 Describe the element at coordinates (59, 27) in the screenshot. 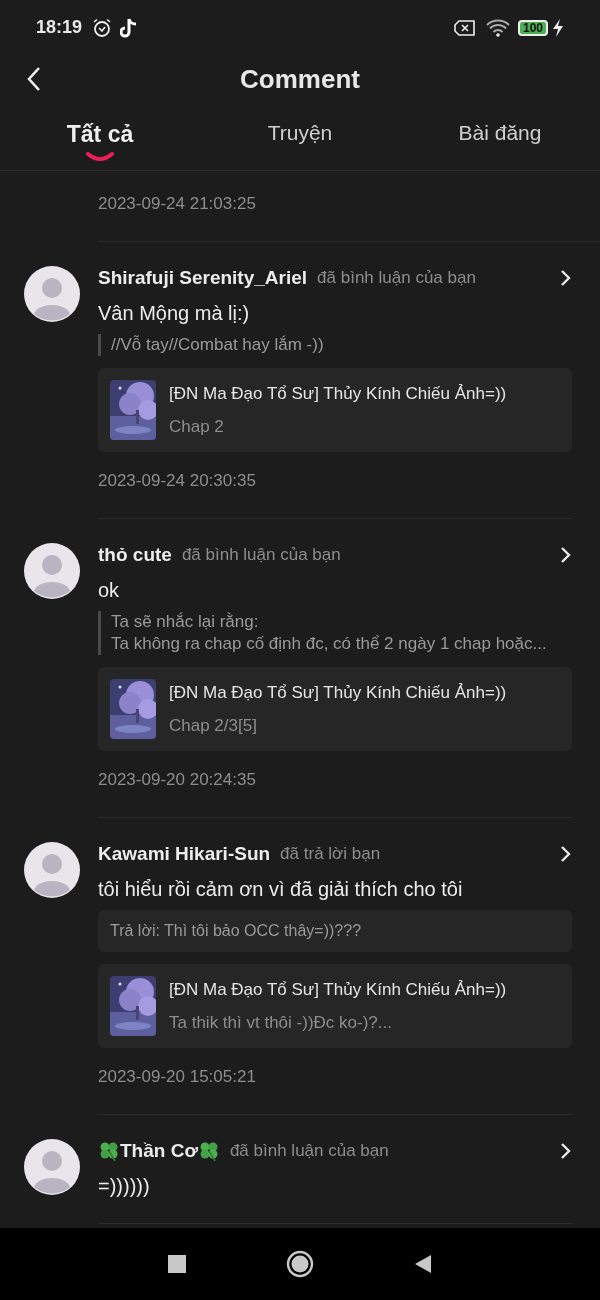

I see `status-time: 18:19` at that location.